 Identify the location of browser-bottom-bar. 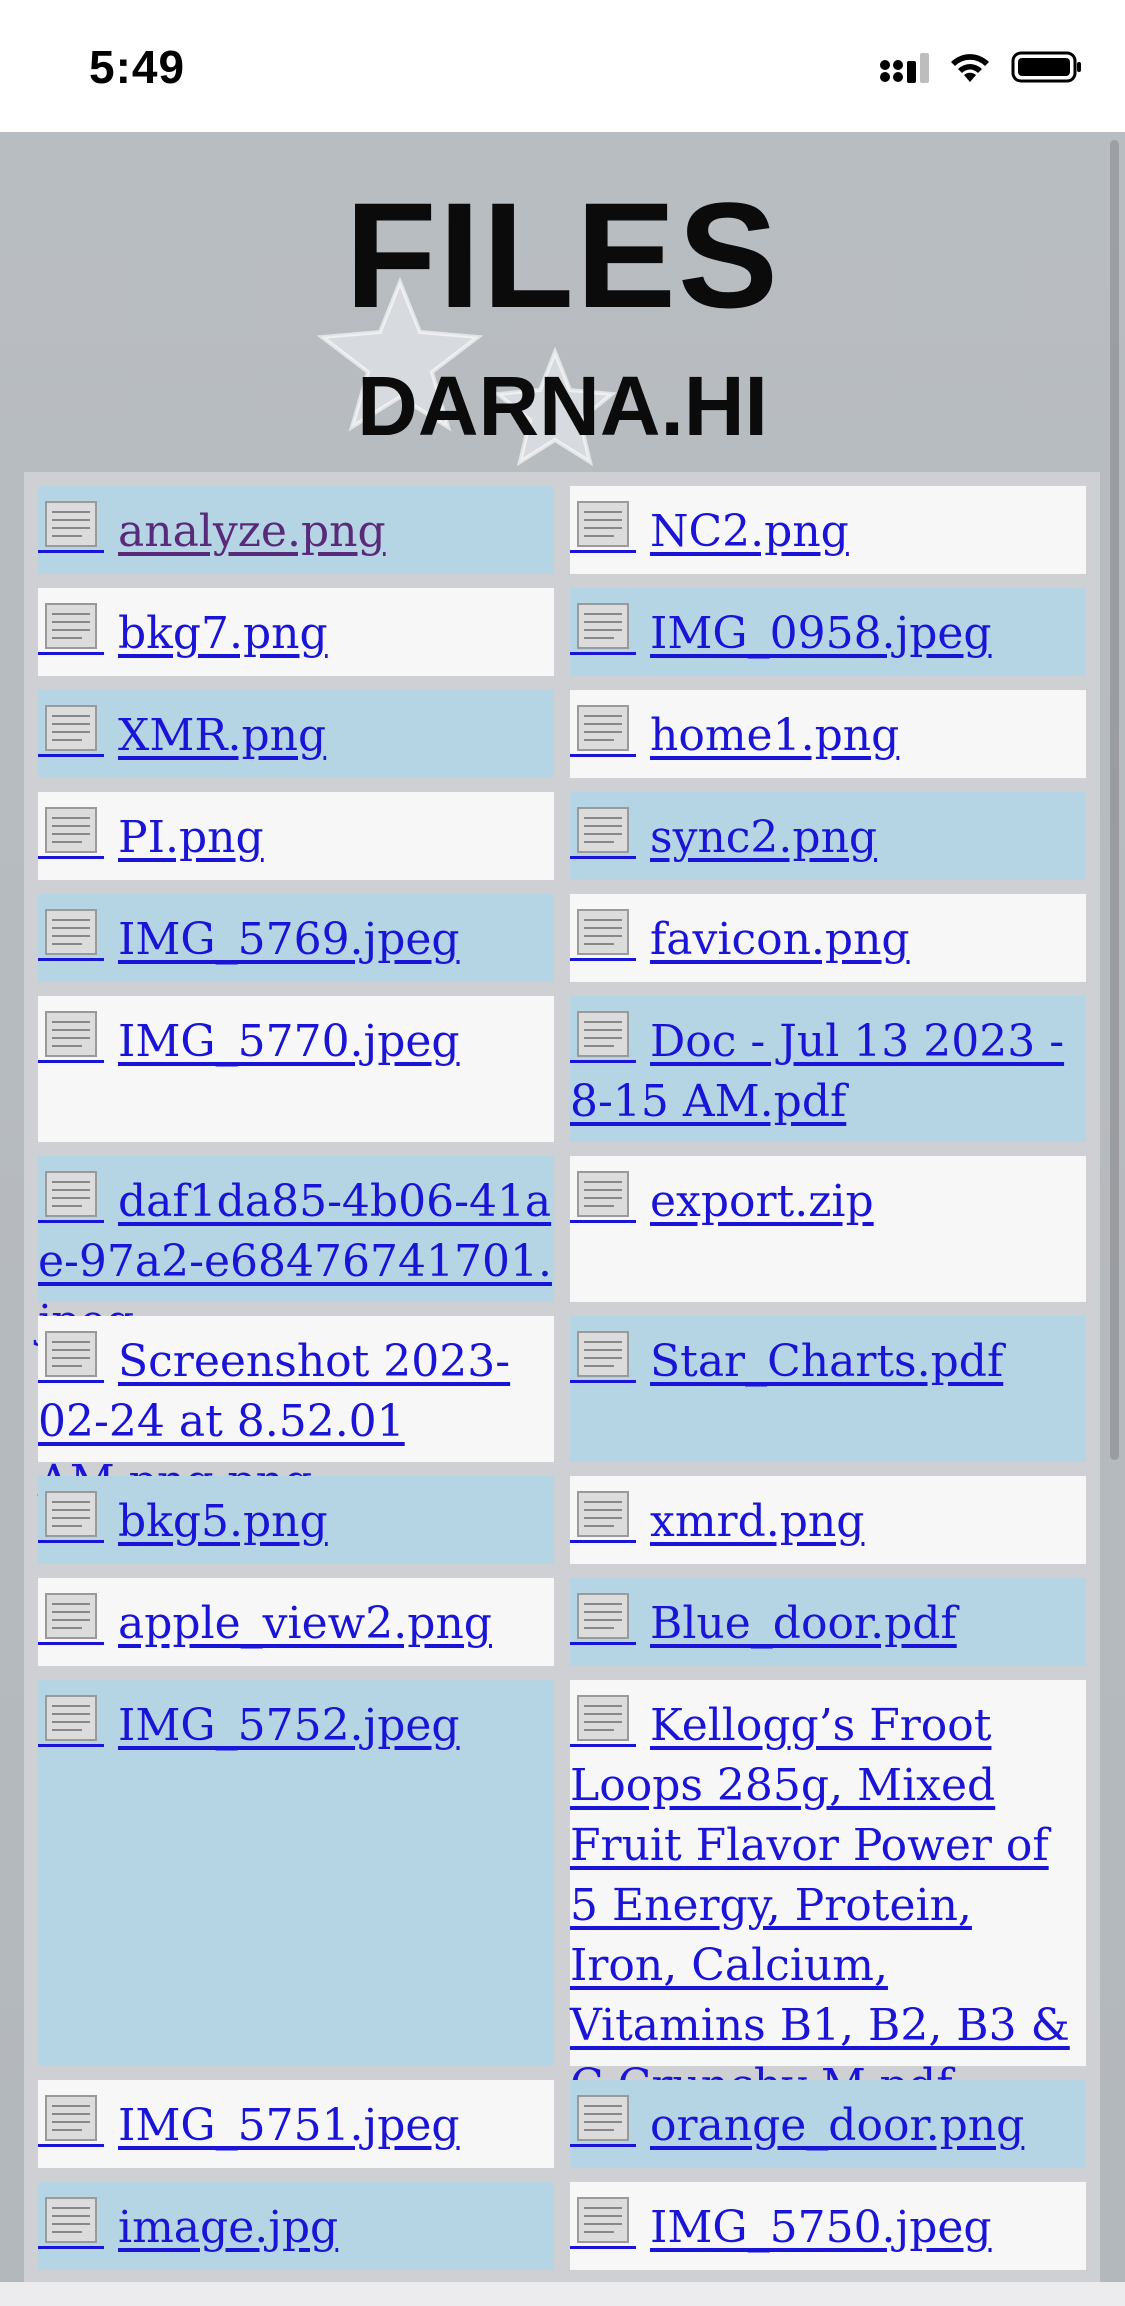
(562, 2294).